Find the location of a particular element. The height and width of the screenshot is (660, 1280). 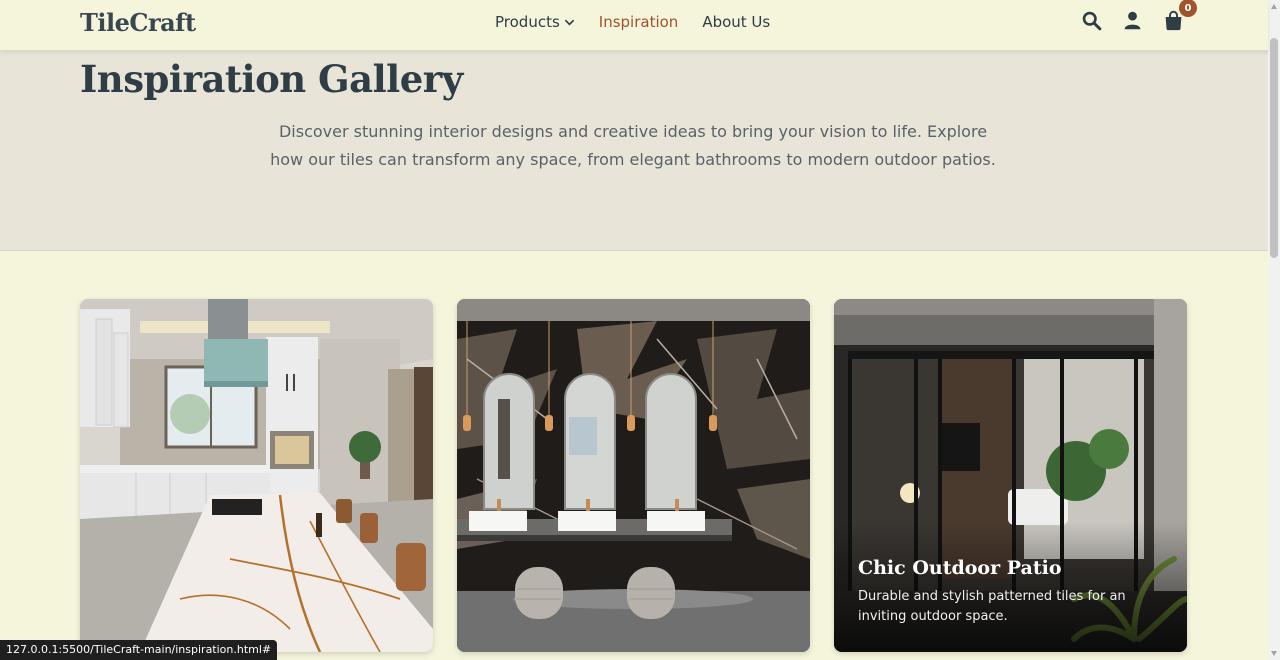

kitchen-photo is located at coordinates (256, 475).